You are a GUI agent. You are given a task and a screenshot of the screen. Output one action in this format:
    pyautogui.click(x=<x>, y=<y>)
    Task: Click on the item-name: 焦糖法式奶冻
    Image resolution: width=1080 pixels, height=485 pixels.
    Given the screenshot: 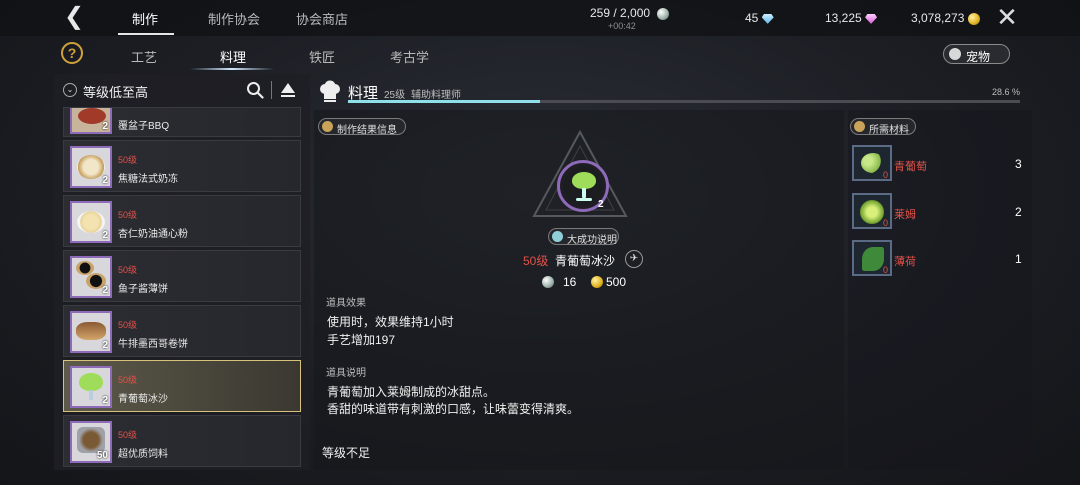 What is the action you would take?
    pyautogui.click(x=148, y=179)
    